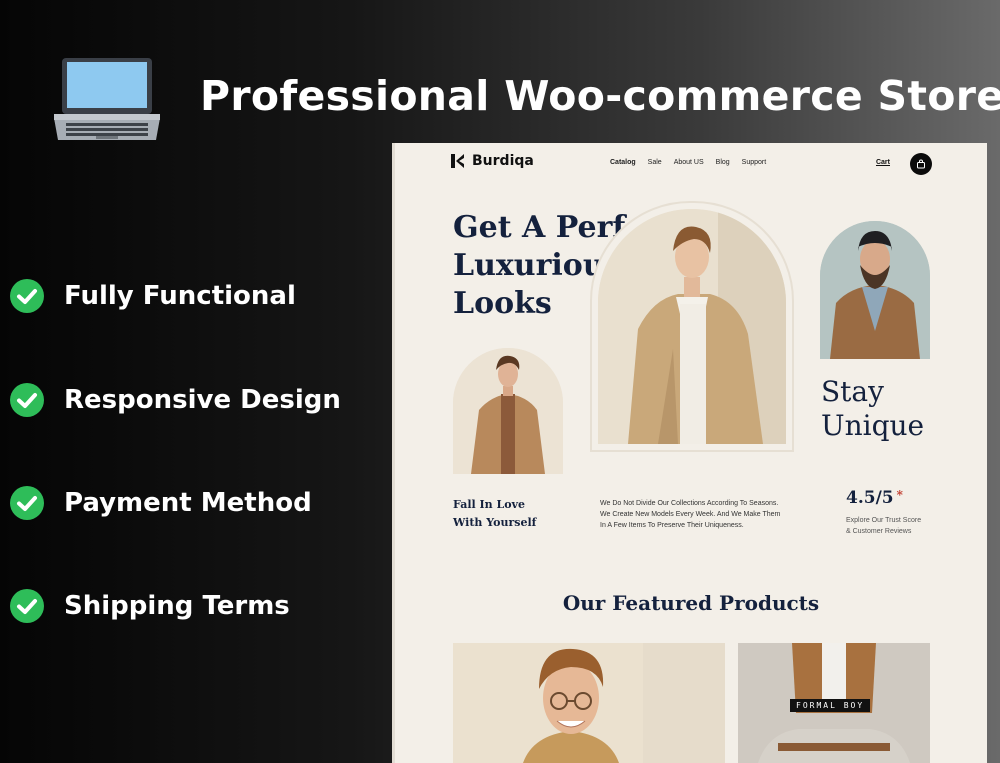 This screenshot has width=1000, height=763. What do you see at coordinates (202, 400) in the screenshot?
I see `feature-label: Responsive Design` at bounding box center [202, 400].